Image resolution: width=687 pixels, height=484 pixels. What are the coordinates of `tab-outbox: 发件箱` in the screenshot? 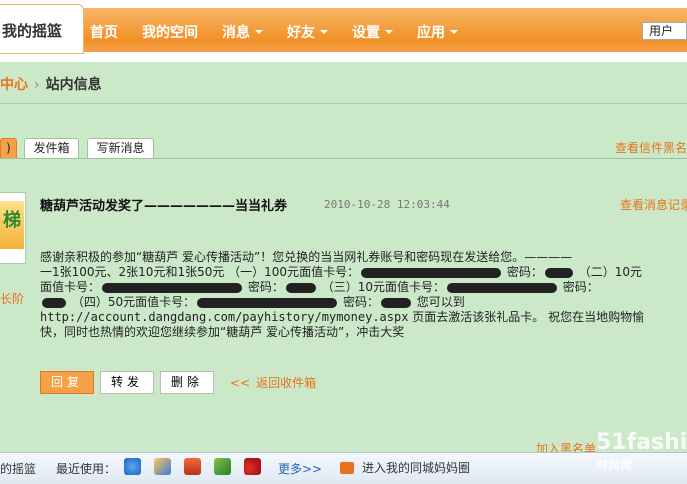 It's located at (51, 148).